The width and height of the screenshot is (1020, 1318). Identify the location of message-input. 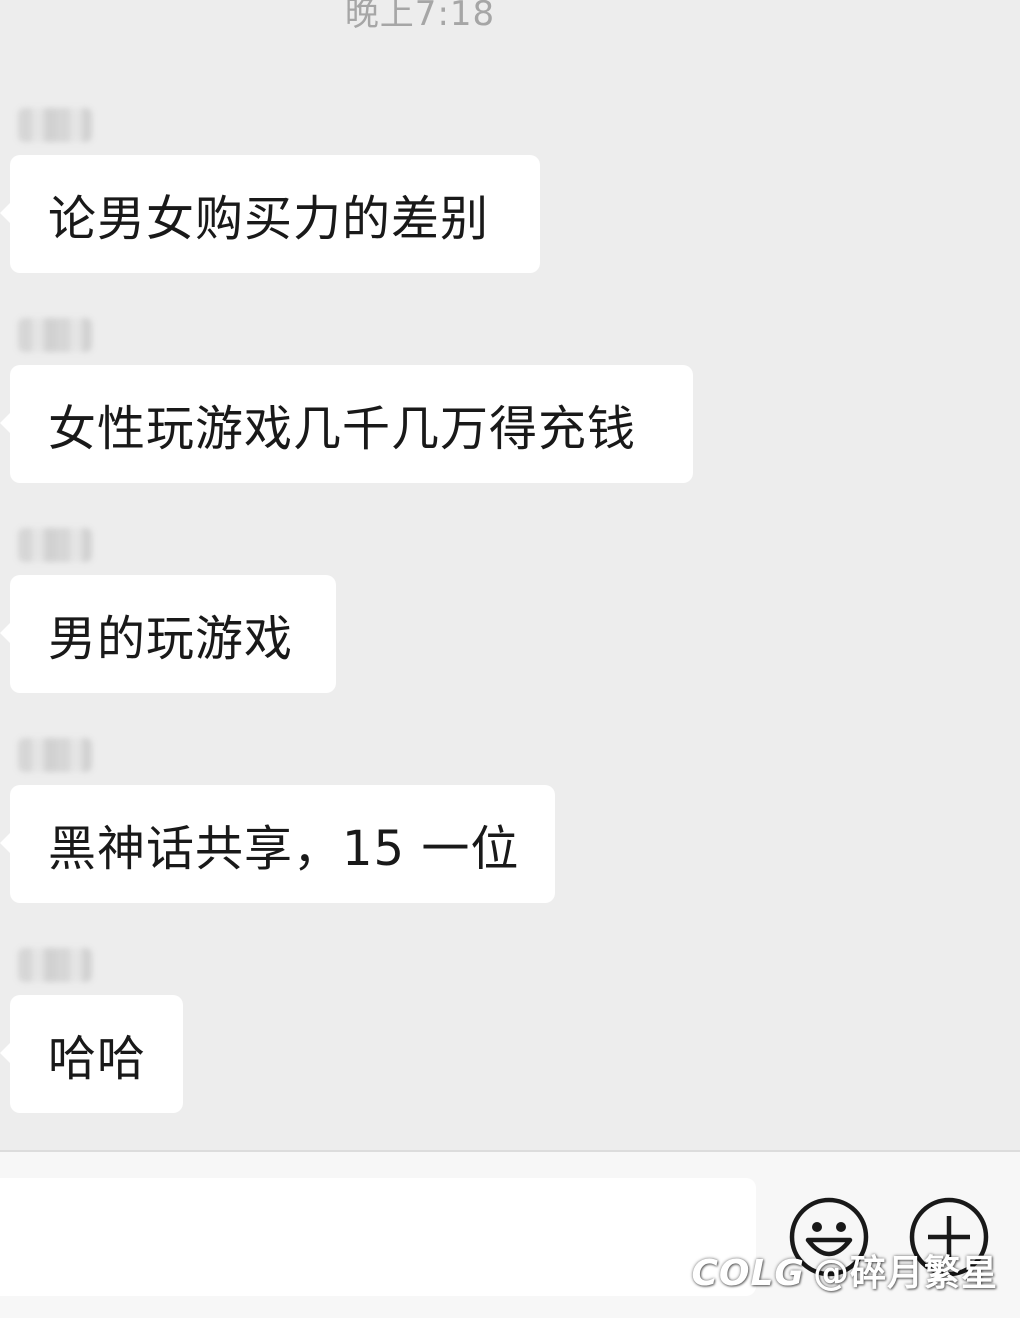
(378, 1237).